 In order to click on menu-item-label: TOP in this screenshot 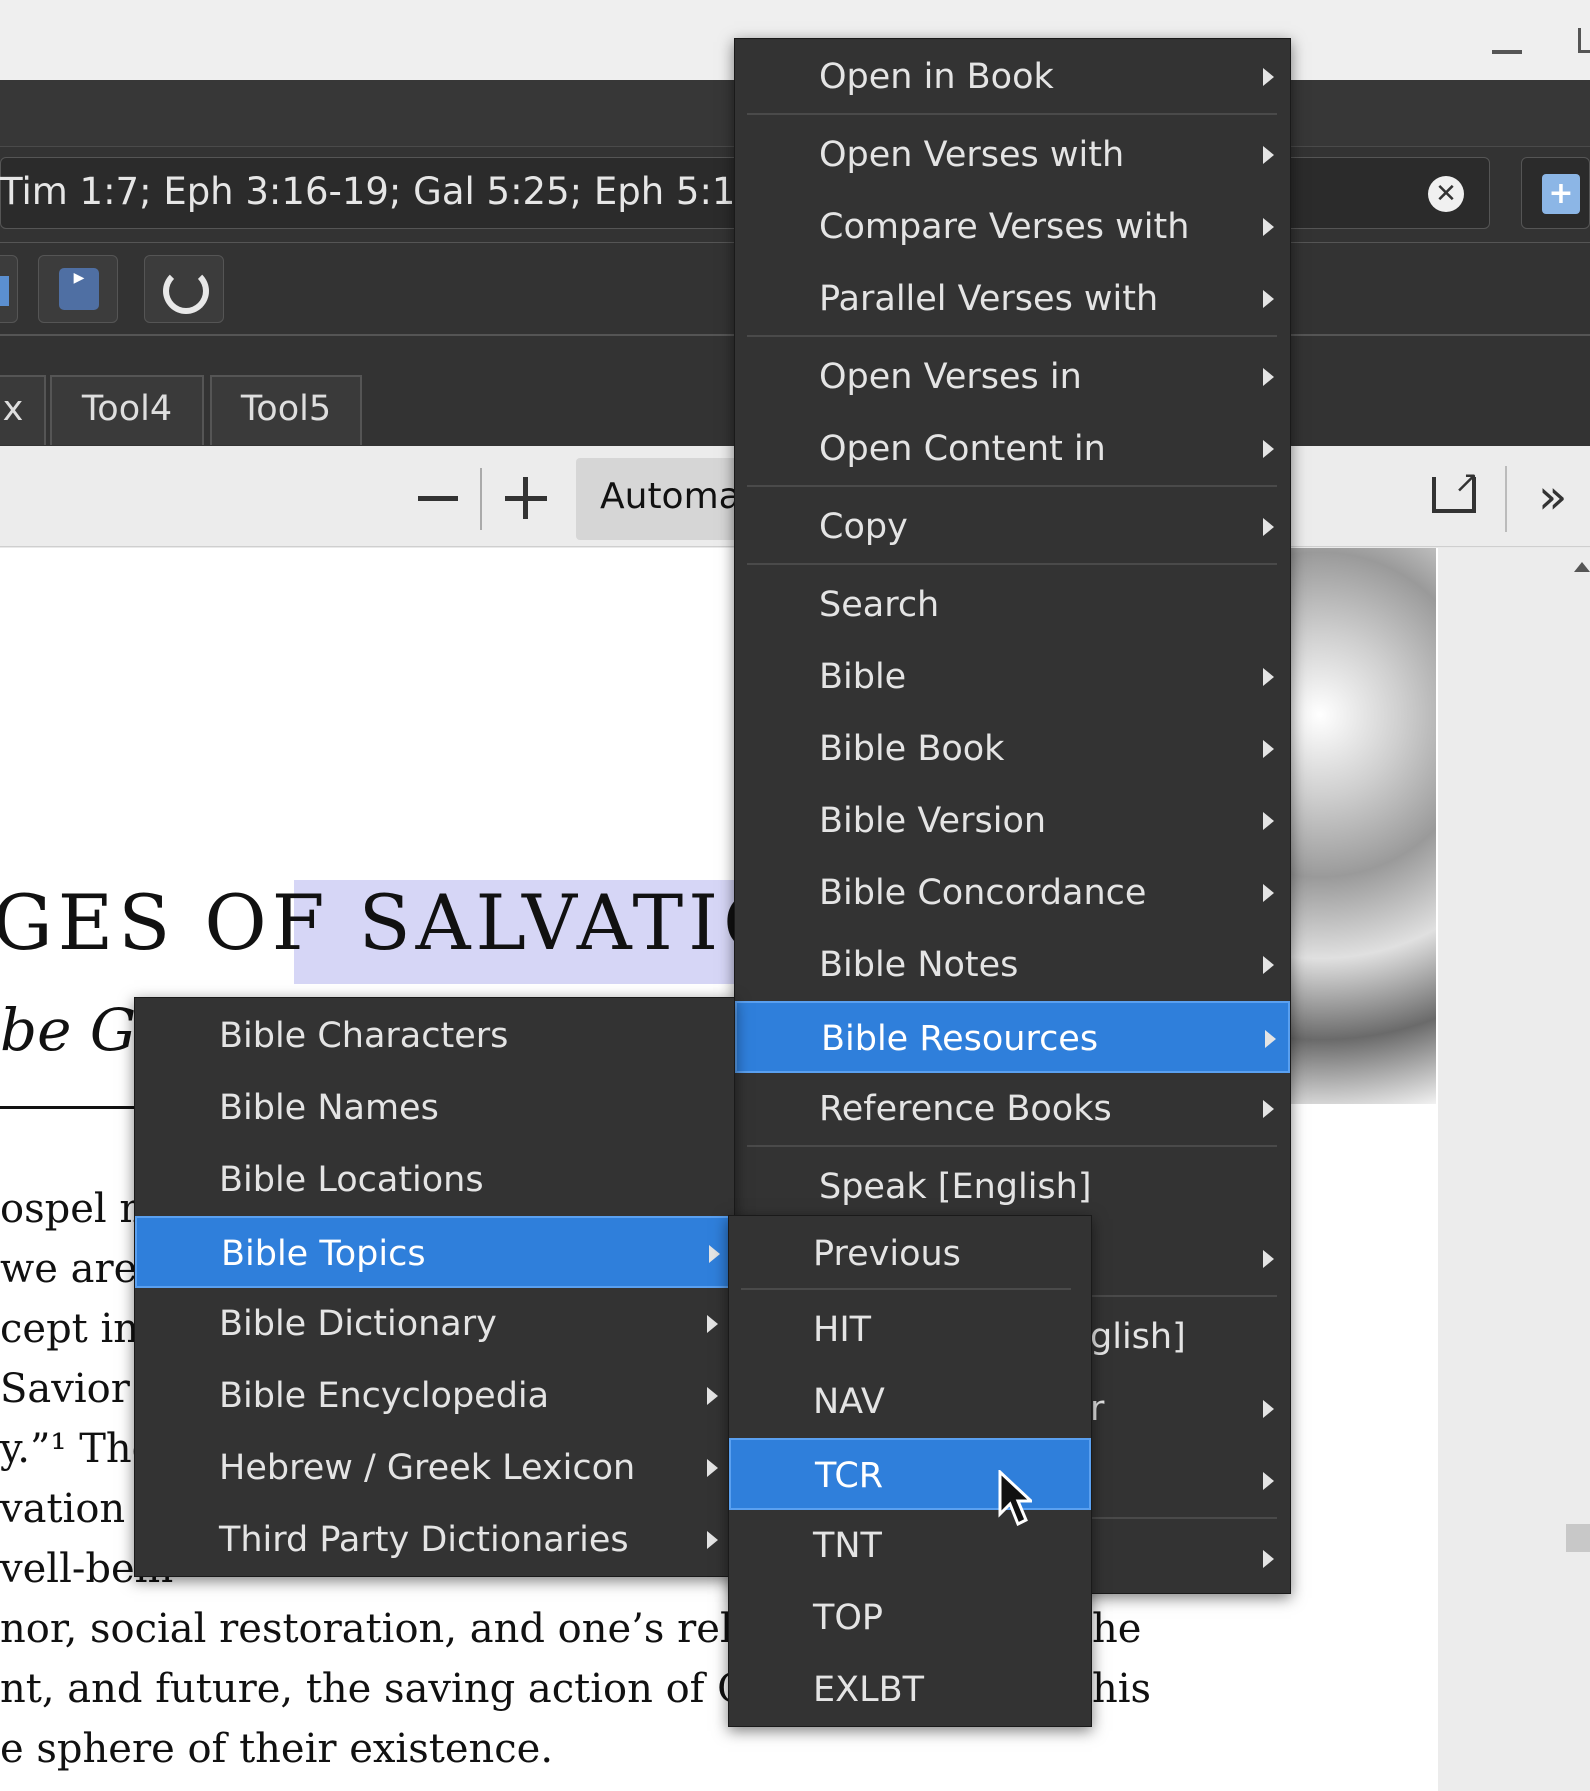, I will do `click(848, 1618)`.